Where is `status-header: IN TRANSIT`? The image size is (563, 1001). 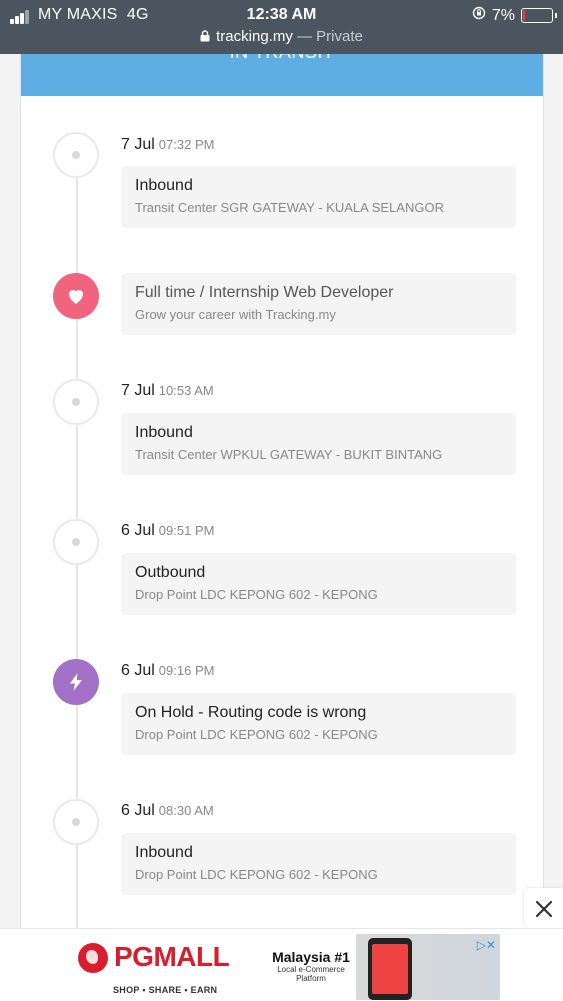 status-header: IN TRANSIT is located at coordinates (282, 75).